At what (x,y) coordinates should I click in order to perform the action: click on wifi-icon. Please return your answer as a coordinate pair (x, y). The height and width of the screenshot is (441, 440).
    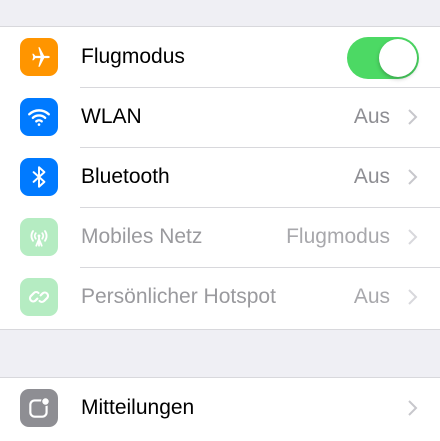
    Looking at the image, I should click on (39, 117).